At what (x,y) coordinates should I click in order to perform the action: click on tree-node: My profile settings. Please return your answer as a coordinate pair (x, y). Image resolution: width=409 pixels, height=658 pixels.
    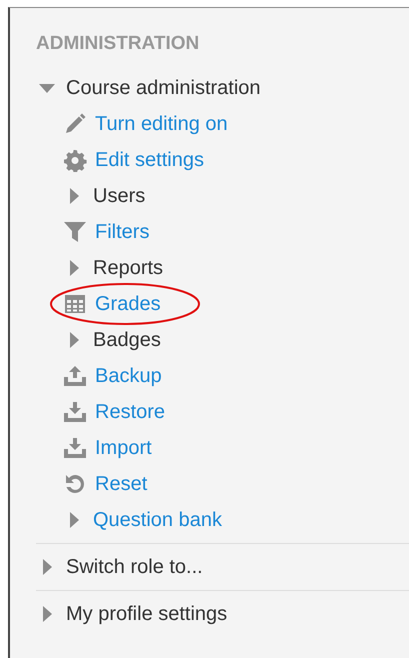
    Looking at the image, I should click on (147, 614).